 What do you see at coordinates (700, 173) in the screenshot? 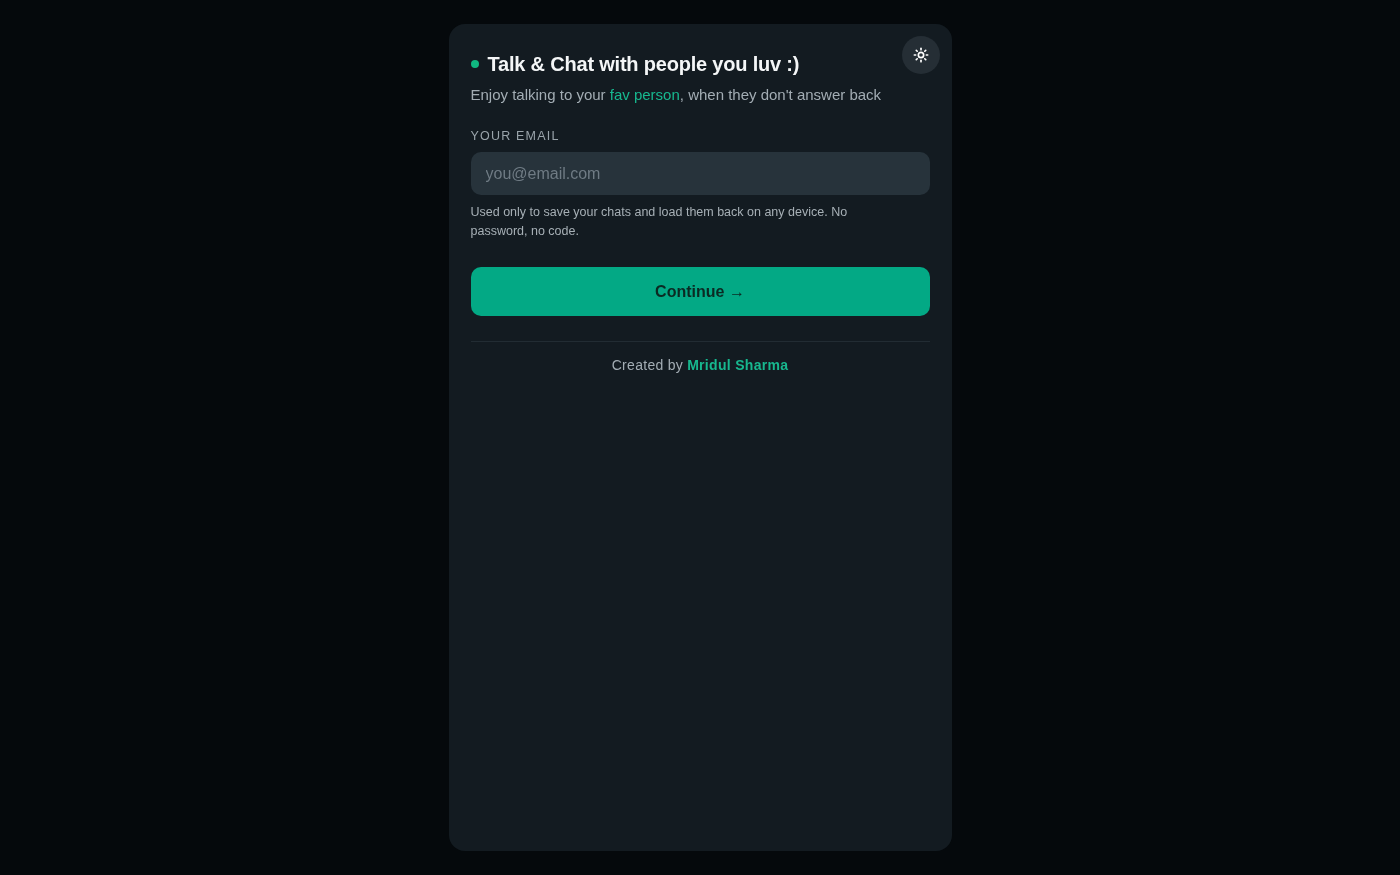
I see `email-input-field: you@email.com` at bounding box center [700, 173].